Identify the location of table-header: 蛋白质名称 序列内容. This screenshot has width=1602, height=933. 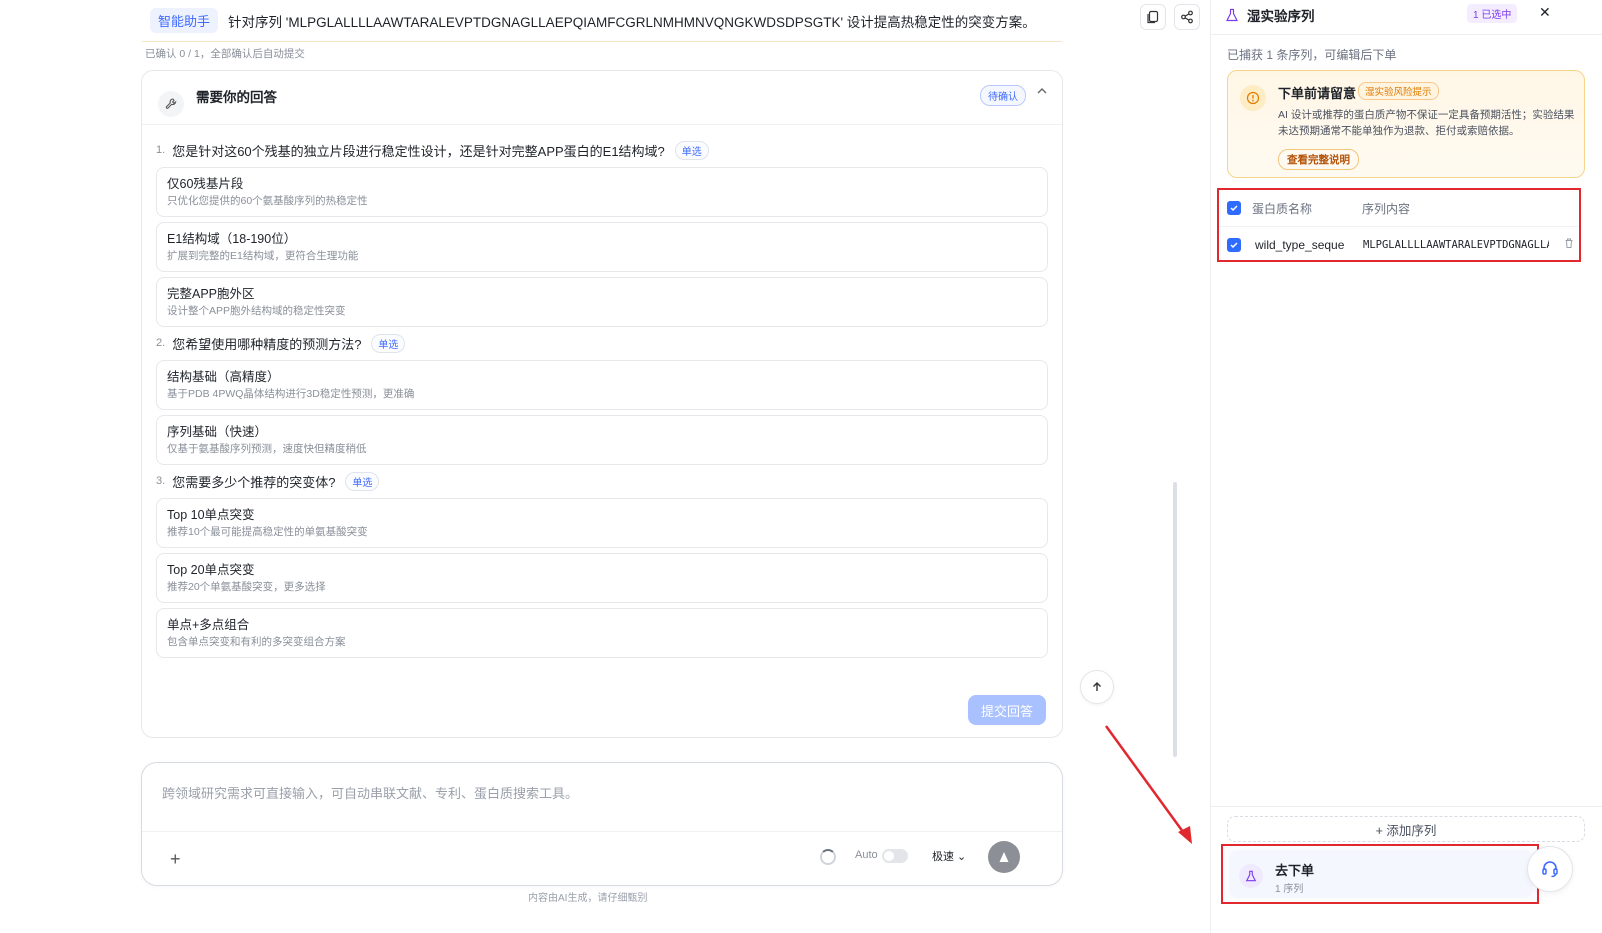
(1399, 208).